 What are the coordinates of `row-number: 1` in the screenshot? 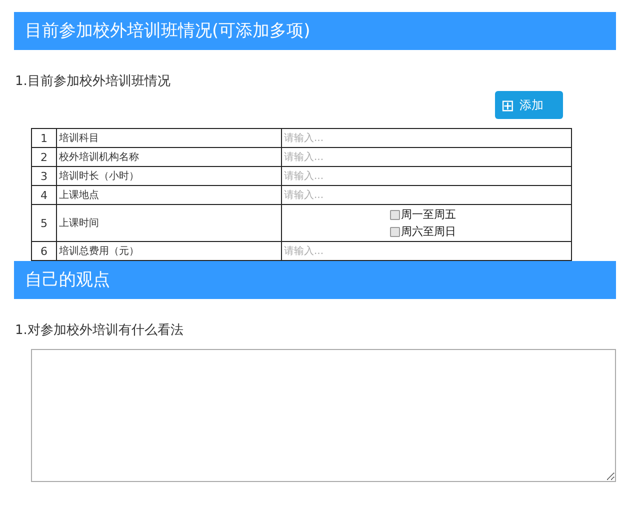 It's located at (44, 138).